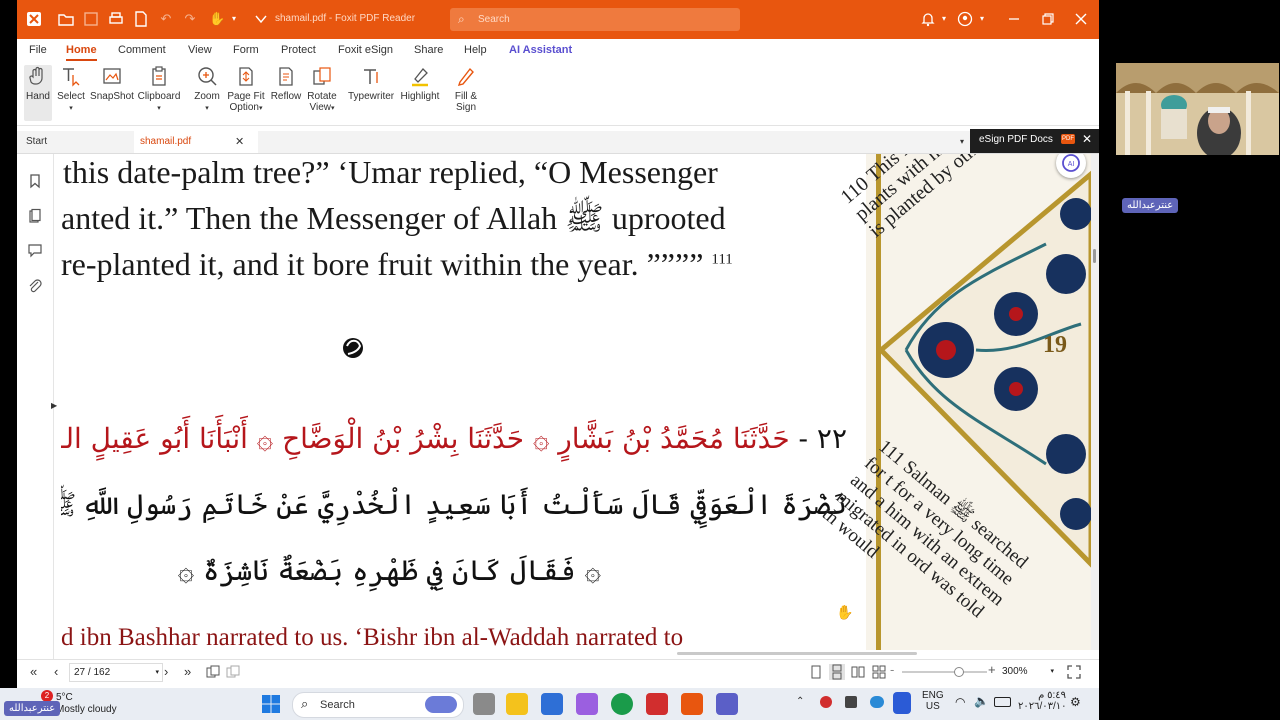 Image resolution: width=1280 pixels, height=720 pixels. What do you see at coordinates (33, 671) in the screenshot?
I see `first-page-icon: «` at bounding box center [33, 671].